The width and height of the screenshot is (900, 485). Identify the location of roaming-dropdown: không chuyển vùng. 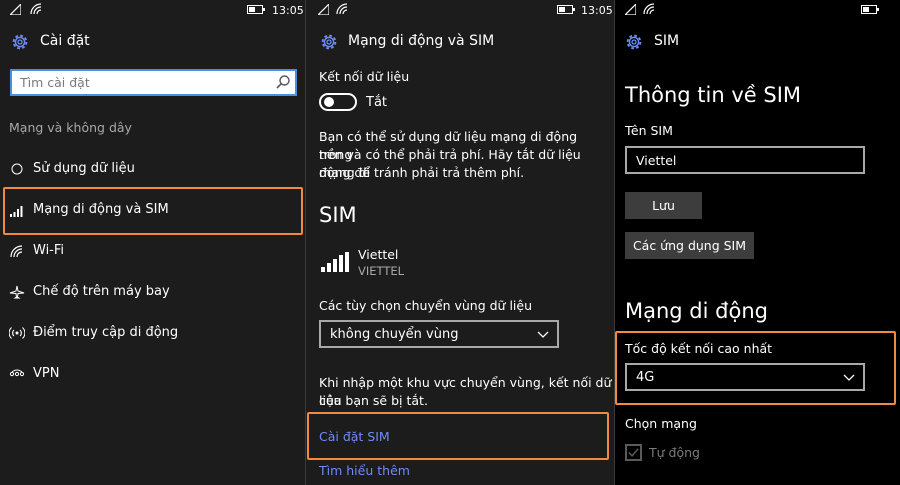
(439, 334).